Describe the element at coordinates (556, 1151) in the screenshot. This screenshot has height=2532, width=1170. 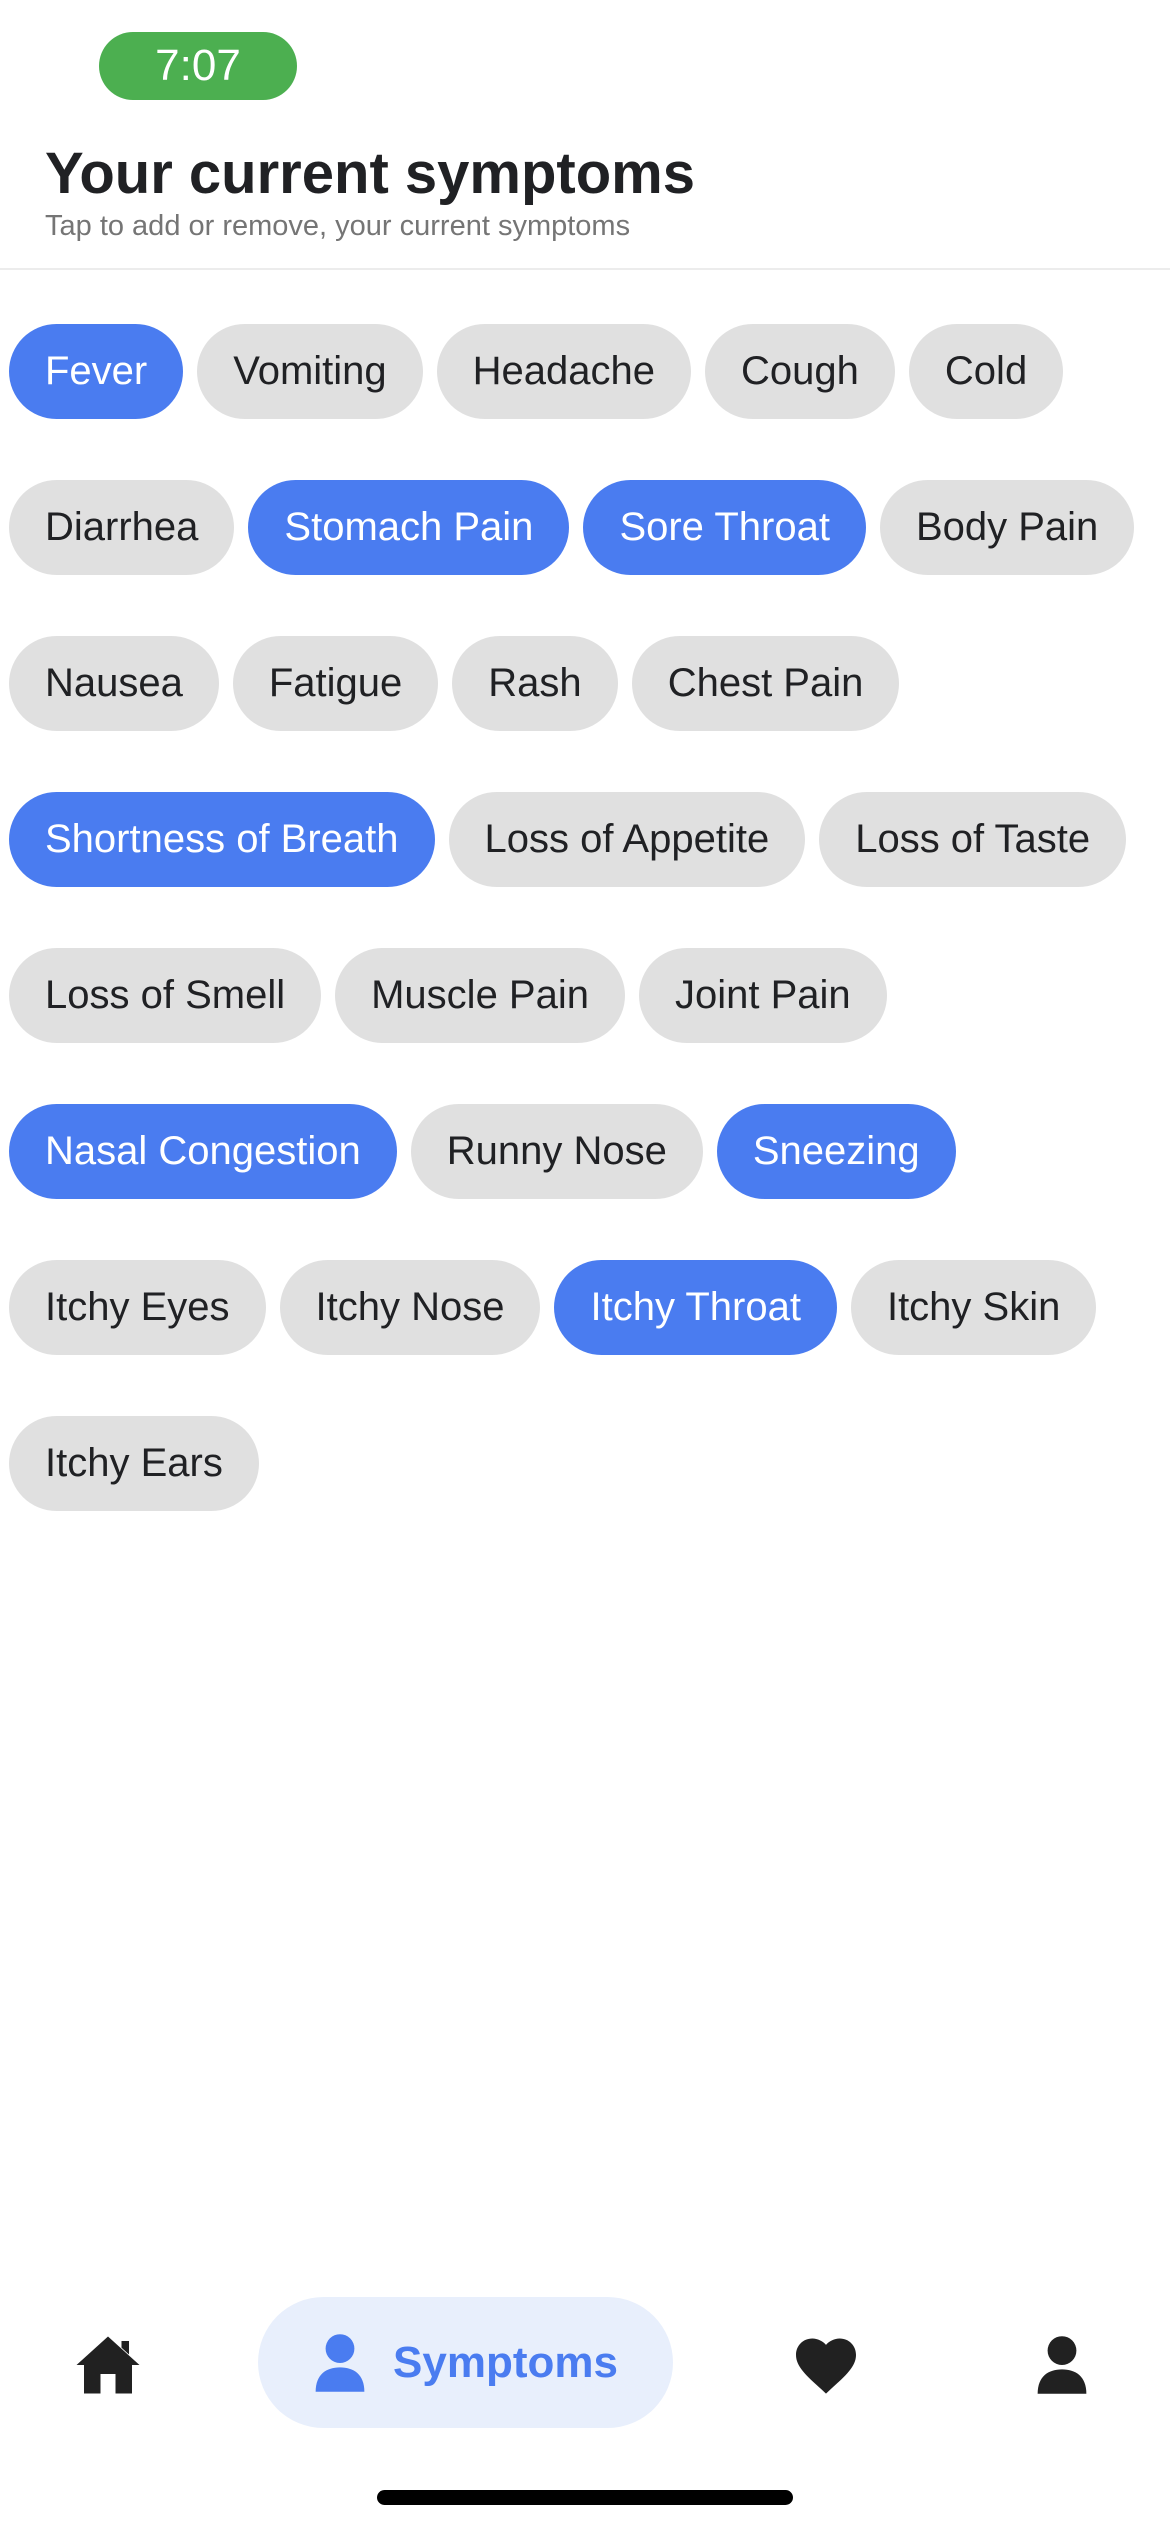
I see `symptom-chip-runny-nose: Runny Nose` at that location.